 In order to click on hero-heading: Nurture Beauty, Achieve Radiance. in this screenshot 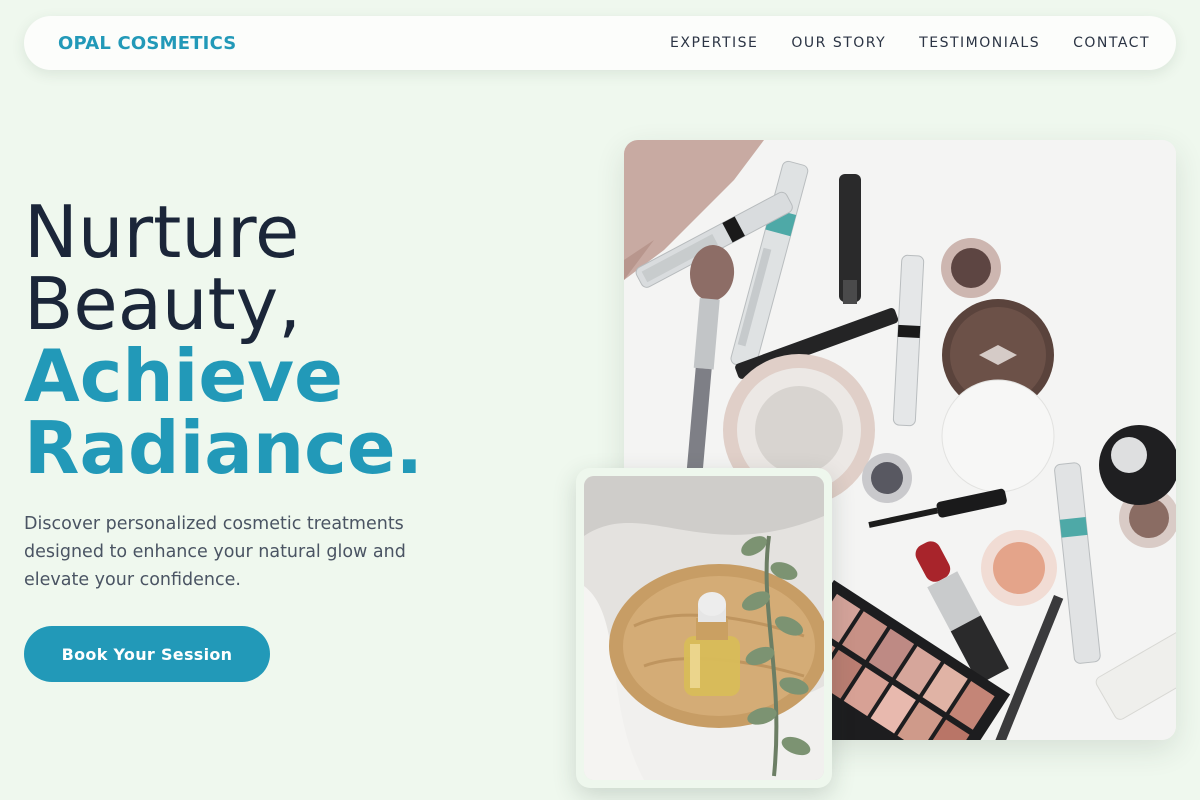, I will do `click(223, 340)`.